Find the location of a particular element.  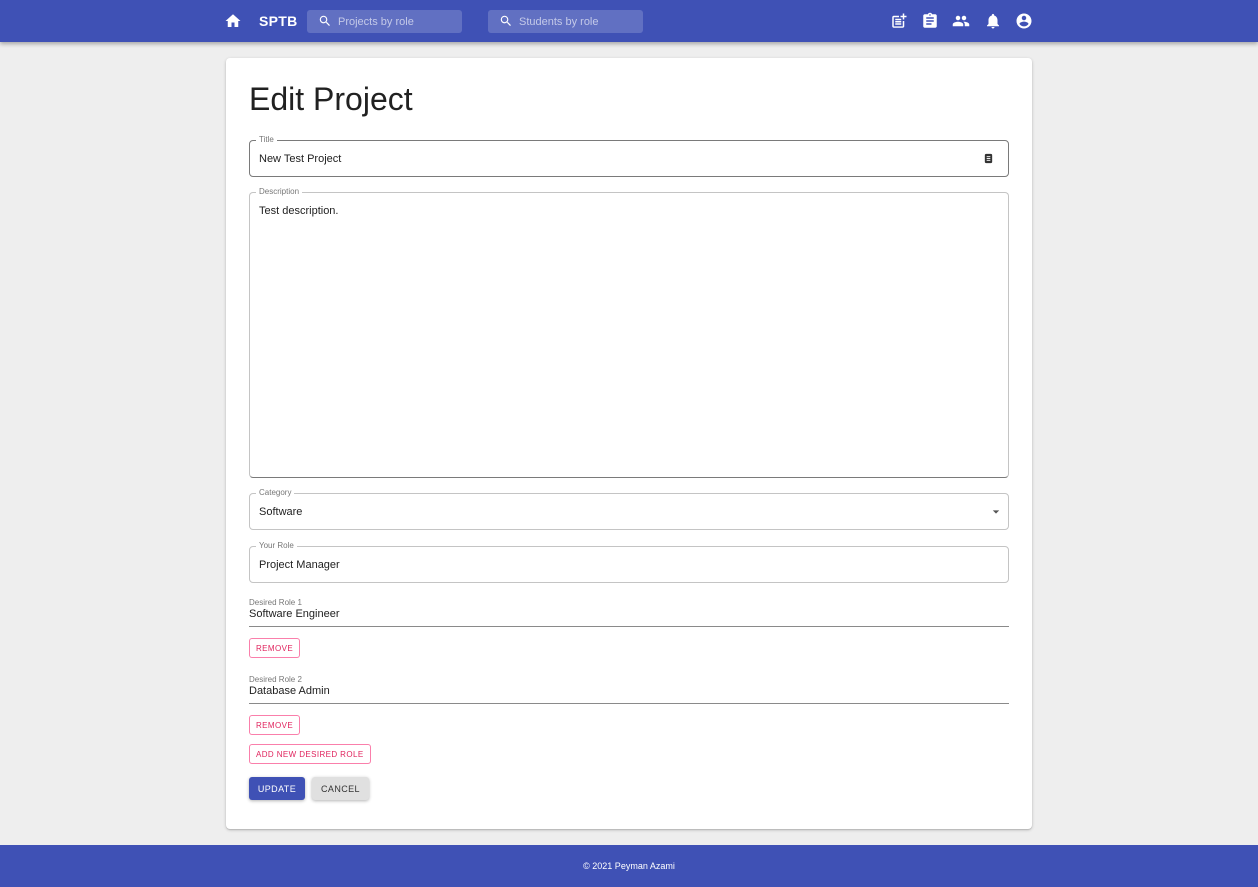

chevron-down-icon is located at coordinates (996, 512).